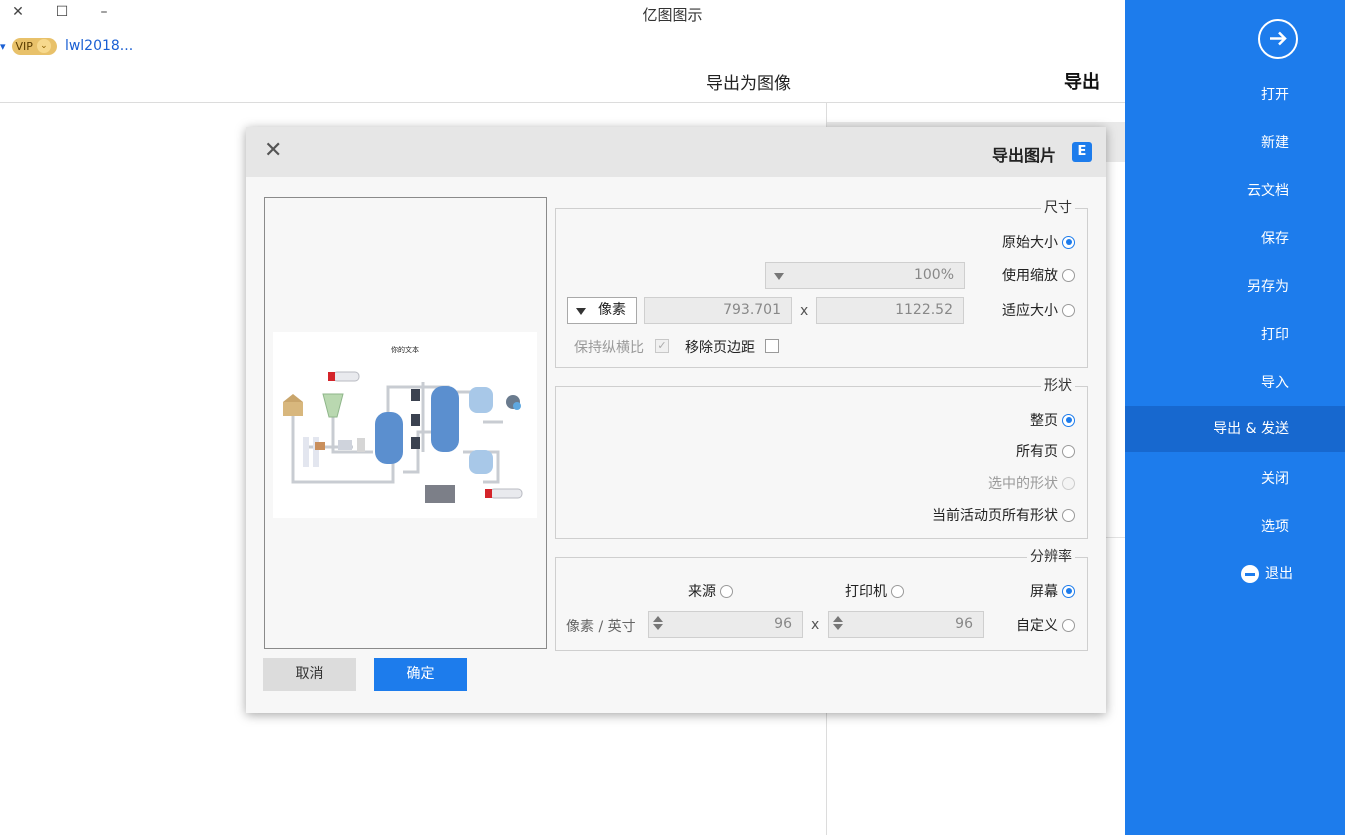 Image resolution: width=1345 pixels, height=835 pixels. Describe the element at coordinates (1068, 310) in the screenshot. I see `radio-fit` at that location.